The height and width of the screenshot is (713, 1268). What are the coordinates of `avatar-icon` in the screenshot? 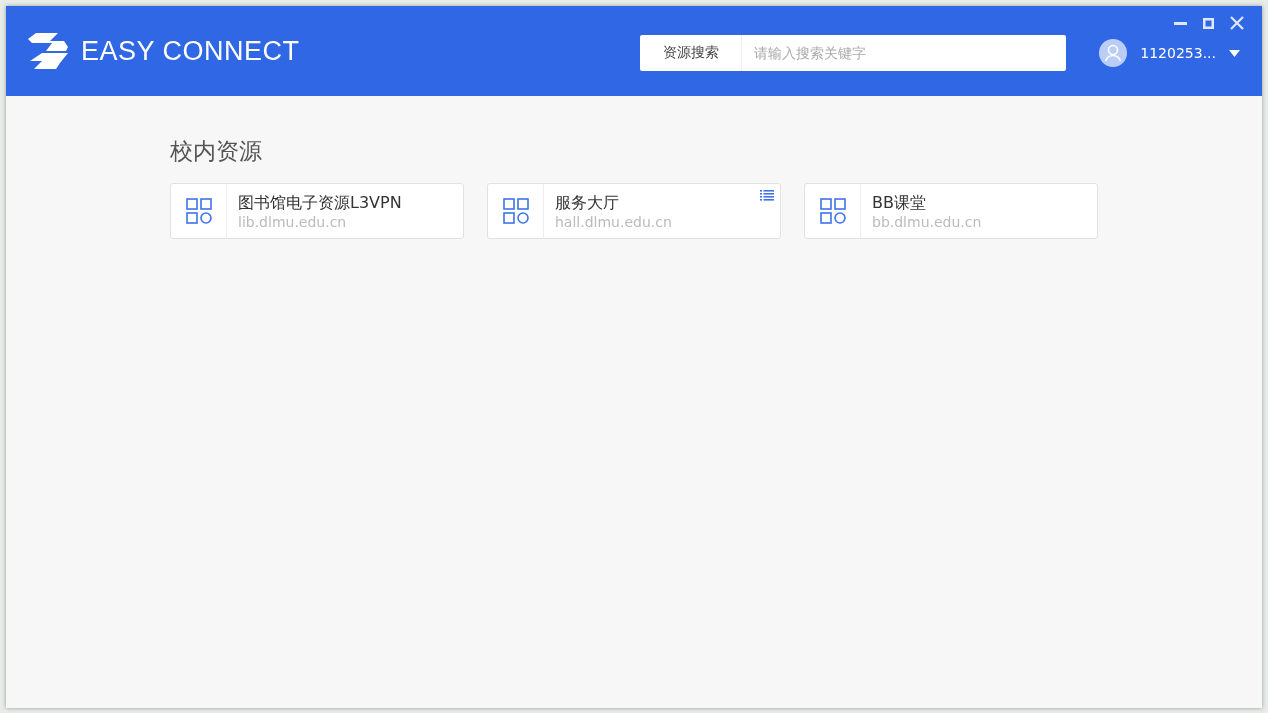 It's located at (1113, 53).